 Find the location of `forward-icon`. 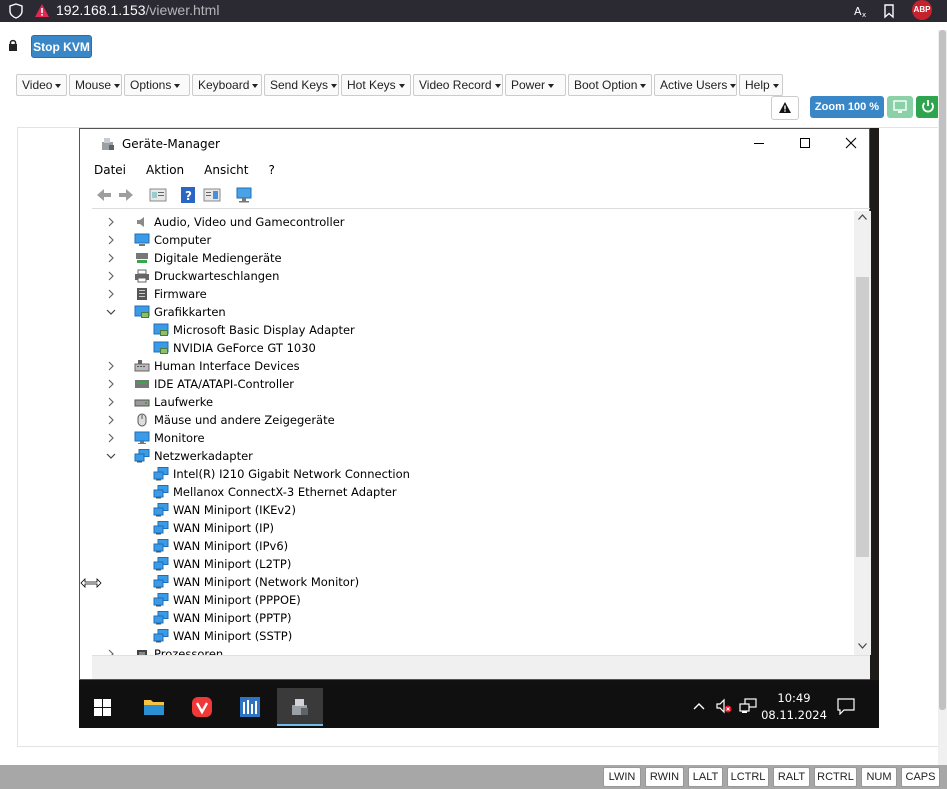

forward-icon is located at coordinates (126, 195).